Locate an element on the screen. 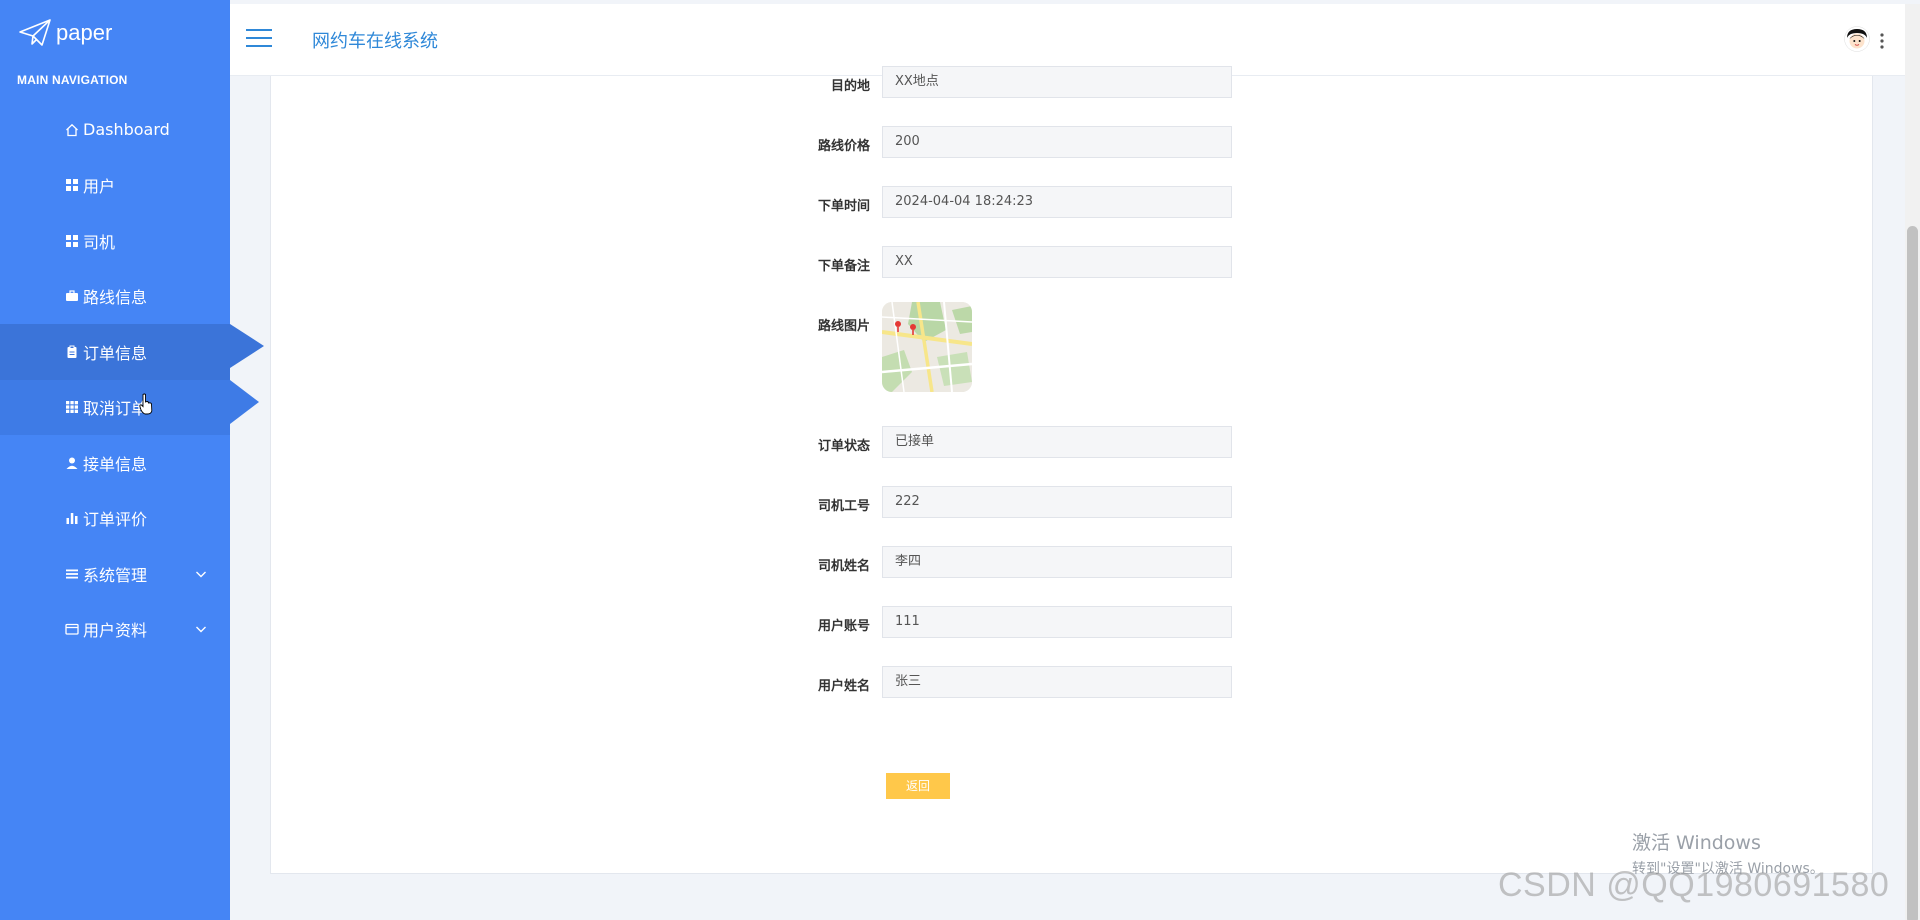 The height and width of the screenshot is (920, 1920). menu-toggle-icon is located at coordinates (259, 39).